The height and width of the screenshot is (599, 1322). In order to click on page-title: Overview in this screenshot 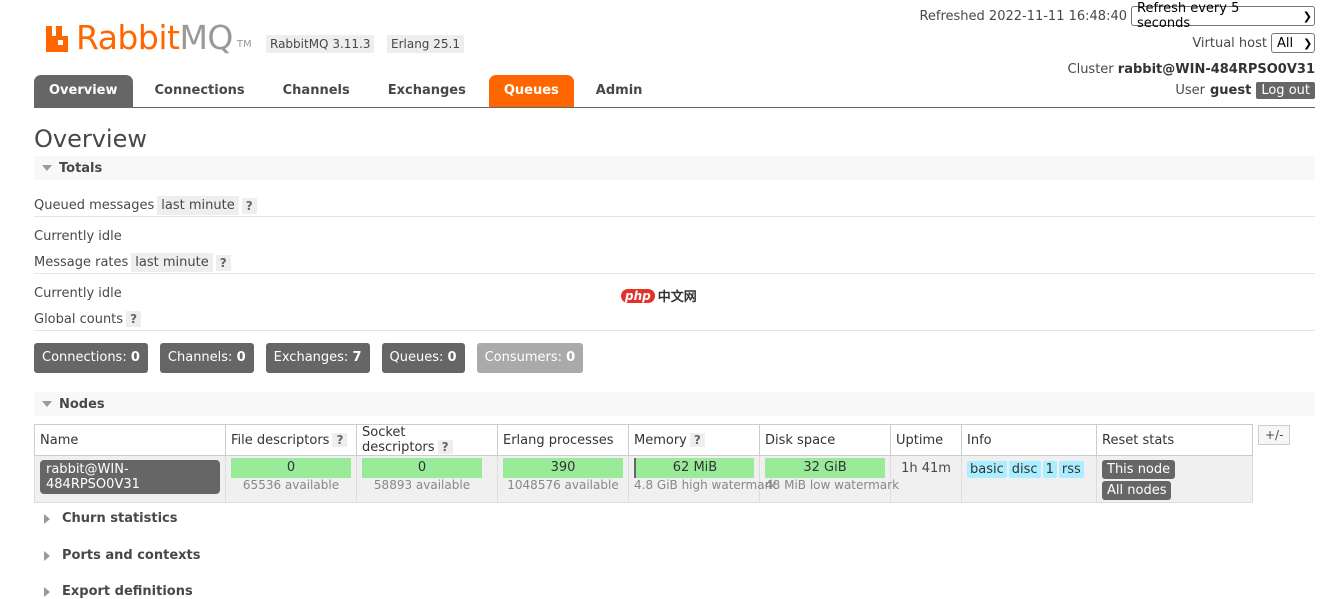, I will do `click(90, 139)`.